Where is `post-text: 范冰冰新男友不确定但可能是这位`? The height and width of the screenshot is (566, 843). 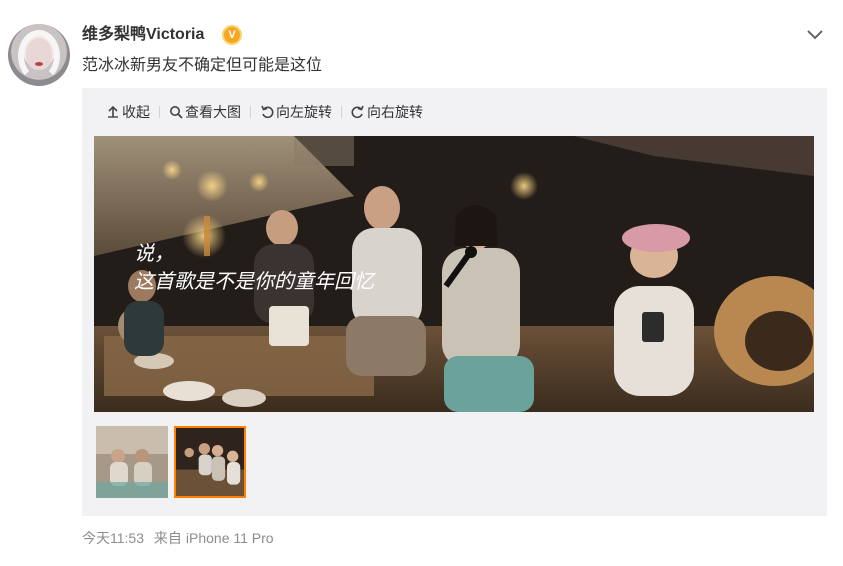
post-text: 范冰冰新男友不确定但可能是这位 is located at coordinates (202, 65).